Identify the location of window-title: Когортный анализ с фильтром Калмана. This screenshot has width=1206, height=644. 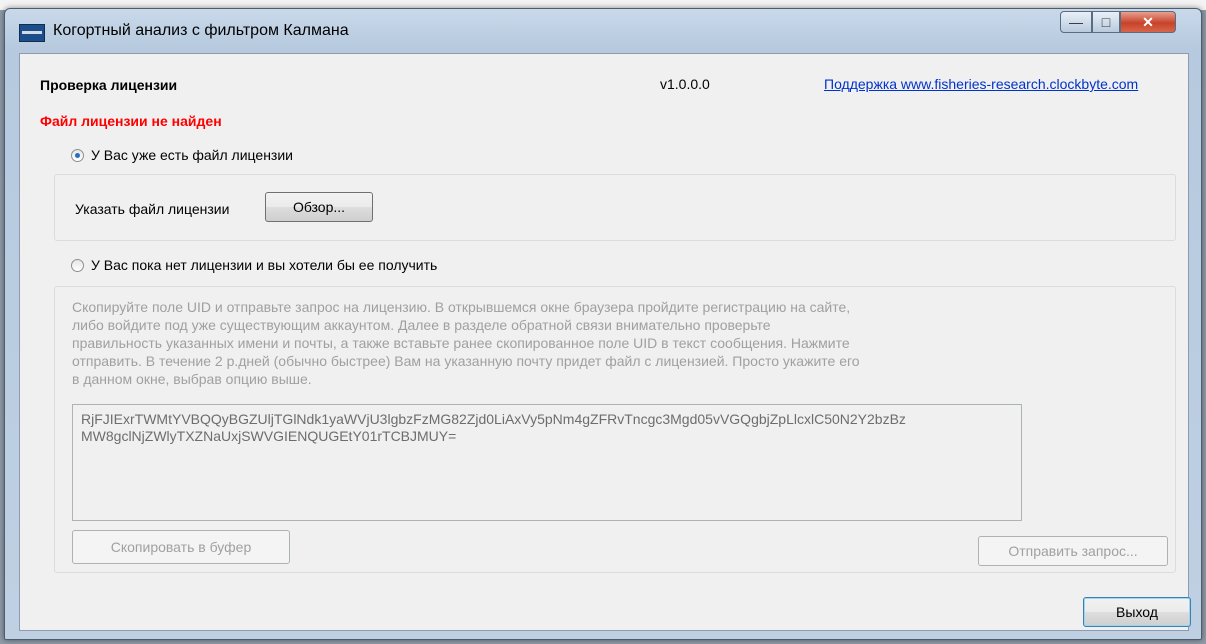
(201, 30).